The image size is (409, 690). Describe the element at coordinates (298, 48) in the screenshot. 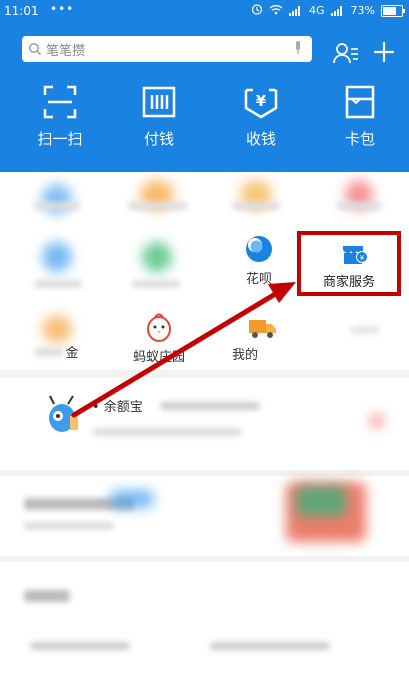

I see `microphone-icon` at that location.